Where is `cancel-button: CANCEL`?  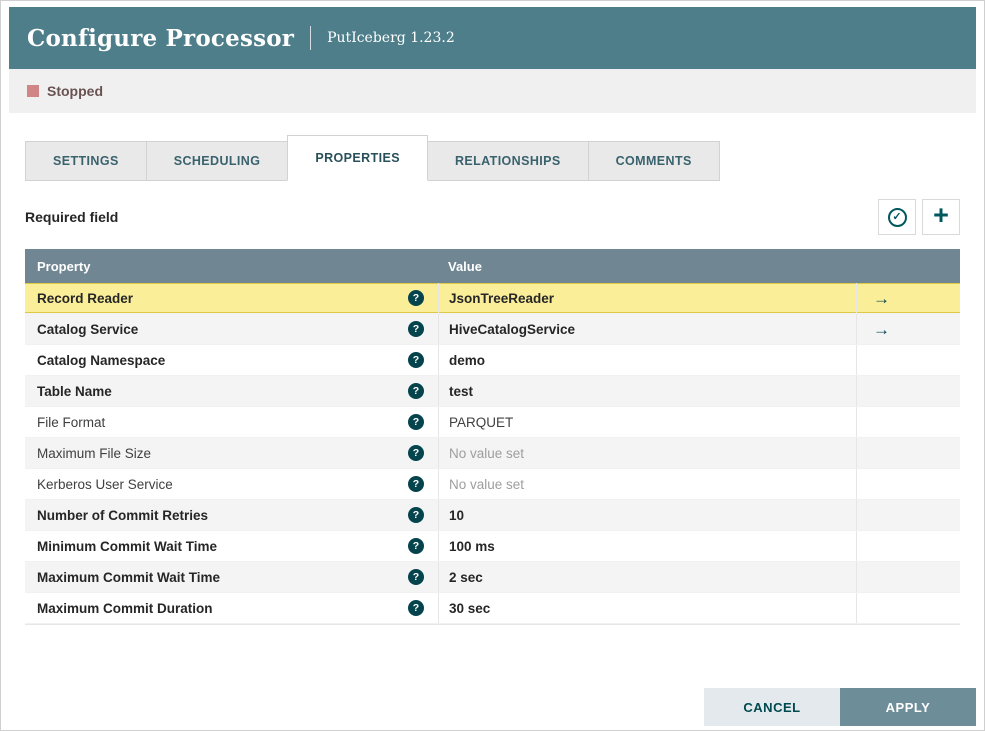
cancel-button: CANCEL is located at coordinates (772, 707).